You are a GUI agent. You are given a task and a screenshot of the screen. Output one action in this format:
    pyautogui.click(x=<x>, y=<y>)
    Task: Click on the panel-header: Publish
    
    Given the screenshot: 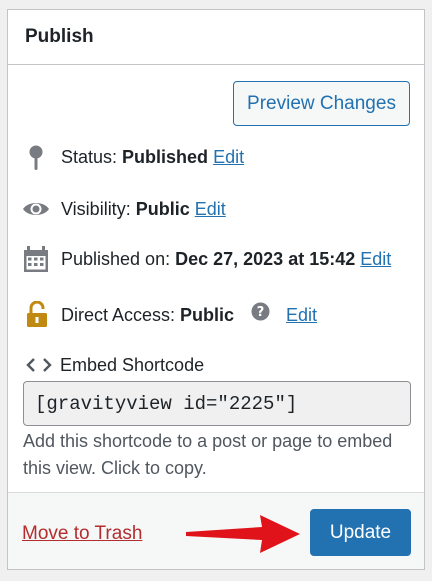 What is the action you would take?
    pyautogui.click(x=216, y=37)
    